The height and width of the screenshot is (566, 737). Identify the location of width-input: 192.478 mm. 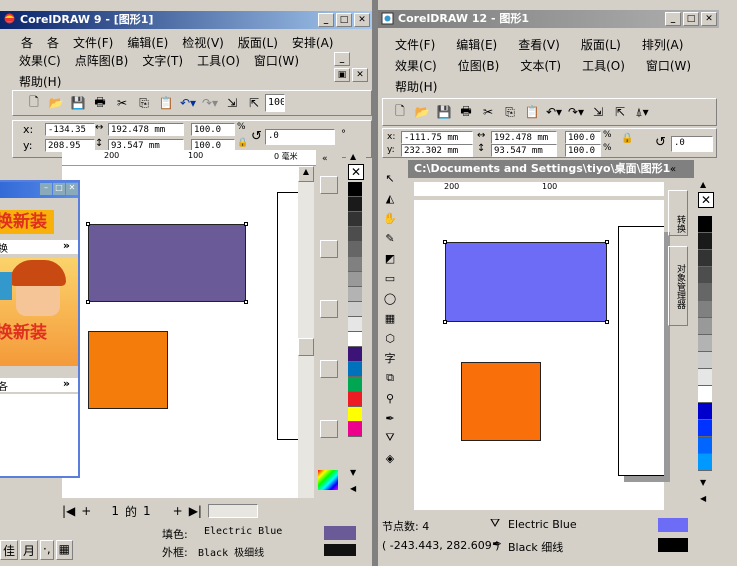
(524, 137).